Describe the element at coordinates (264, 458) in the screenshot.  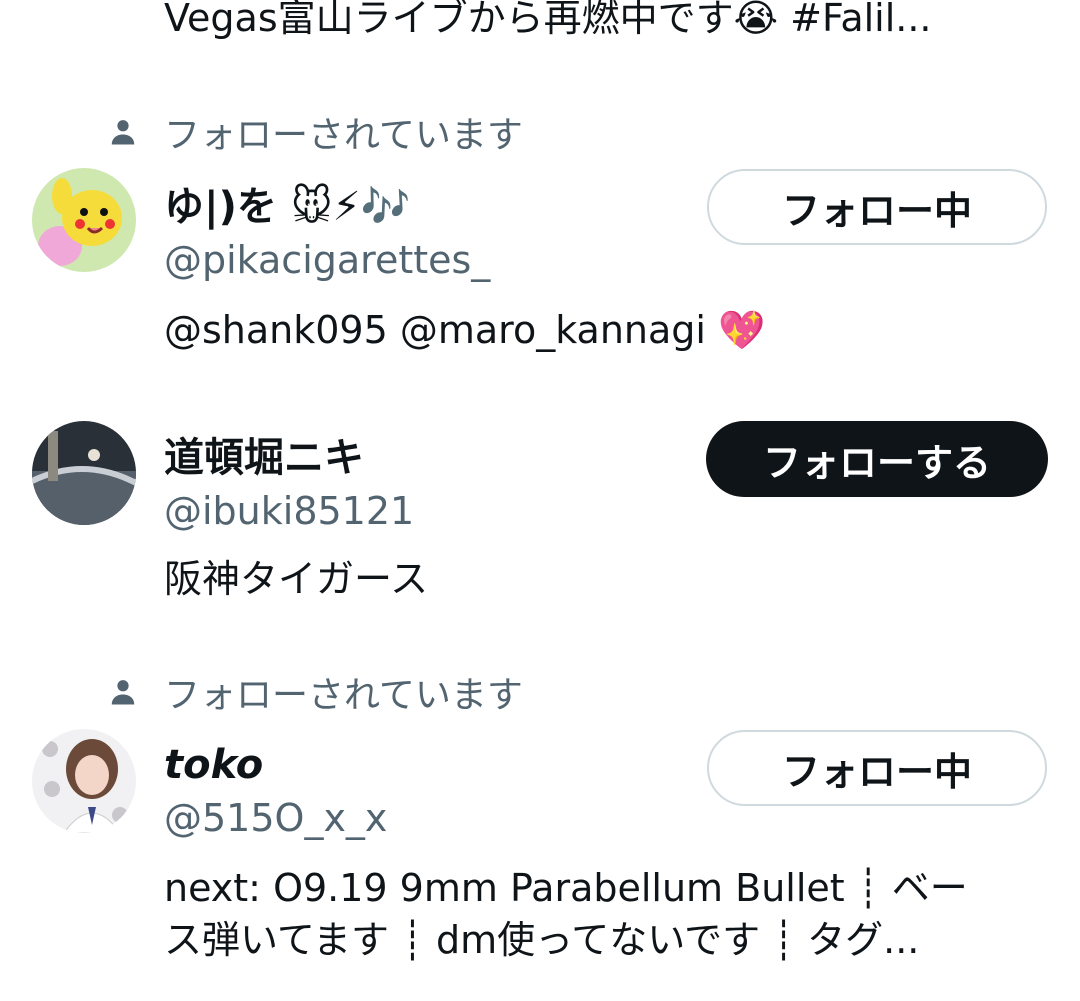
I see `user-display-name: 道頓堀ニキ` at that location.